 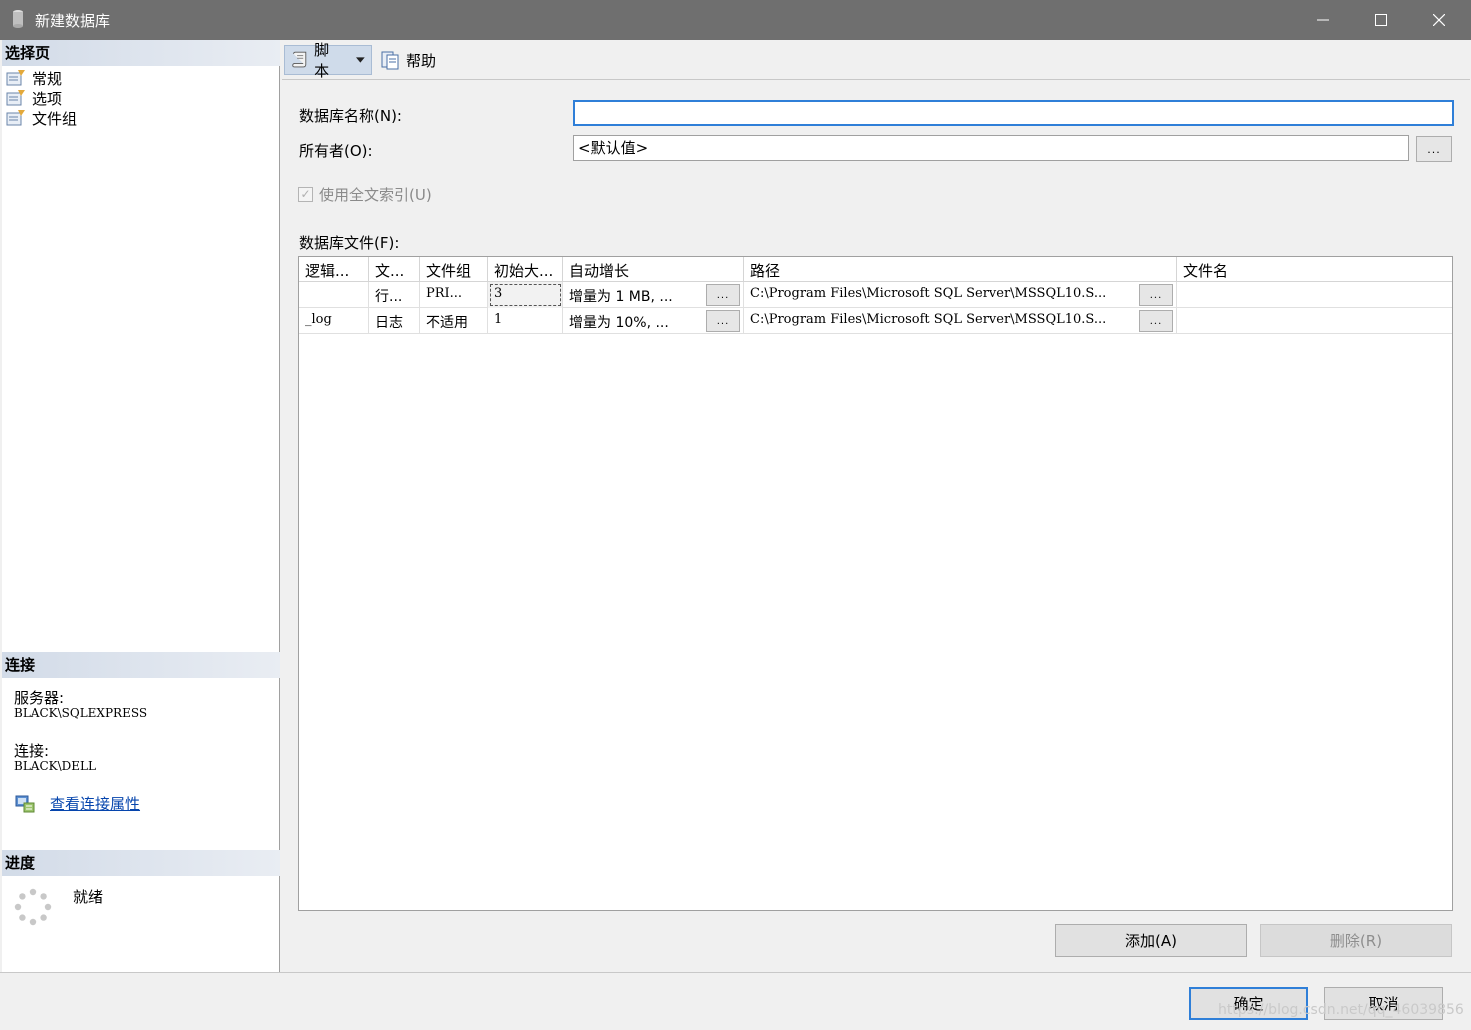 I want to click on database-icon, so click(x=18, y=19).